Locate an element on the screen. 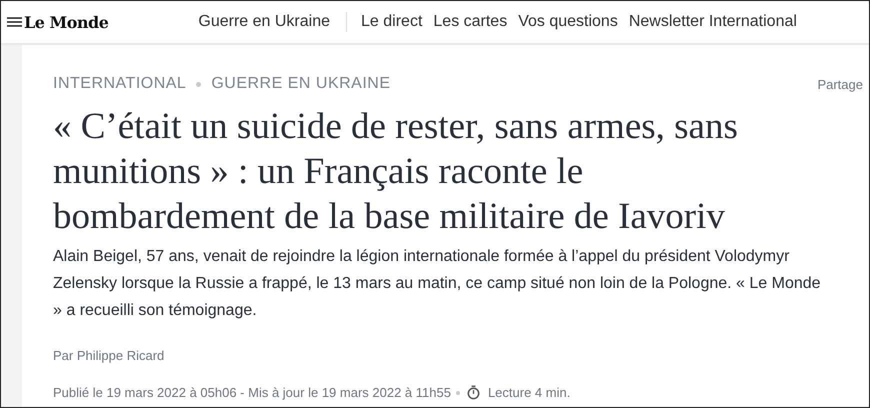 The width and height of the screenshot is (870, 408). byline: Par Philippe Ricard is located at coordinates (109, 355).